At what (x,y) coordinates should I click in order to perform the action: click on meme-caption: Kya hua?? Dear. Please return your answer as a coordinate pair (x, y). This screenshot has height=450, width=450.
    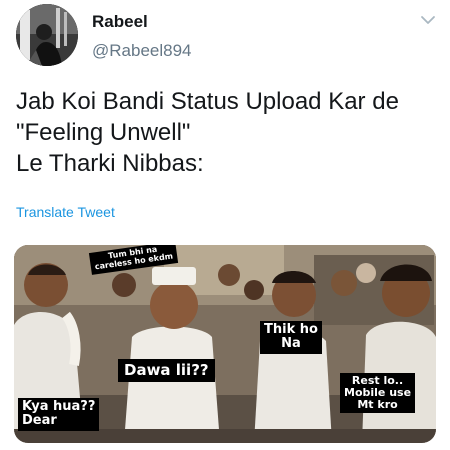
    Looking at the image, I should click on (59, 414).